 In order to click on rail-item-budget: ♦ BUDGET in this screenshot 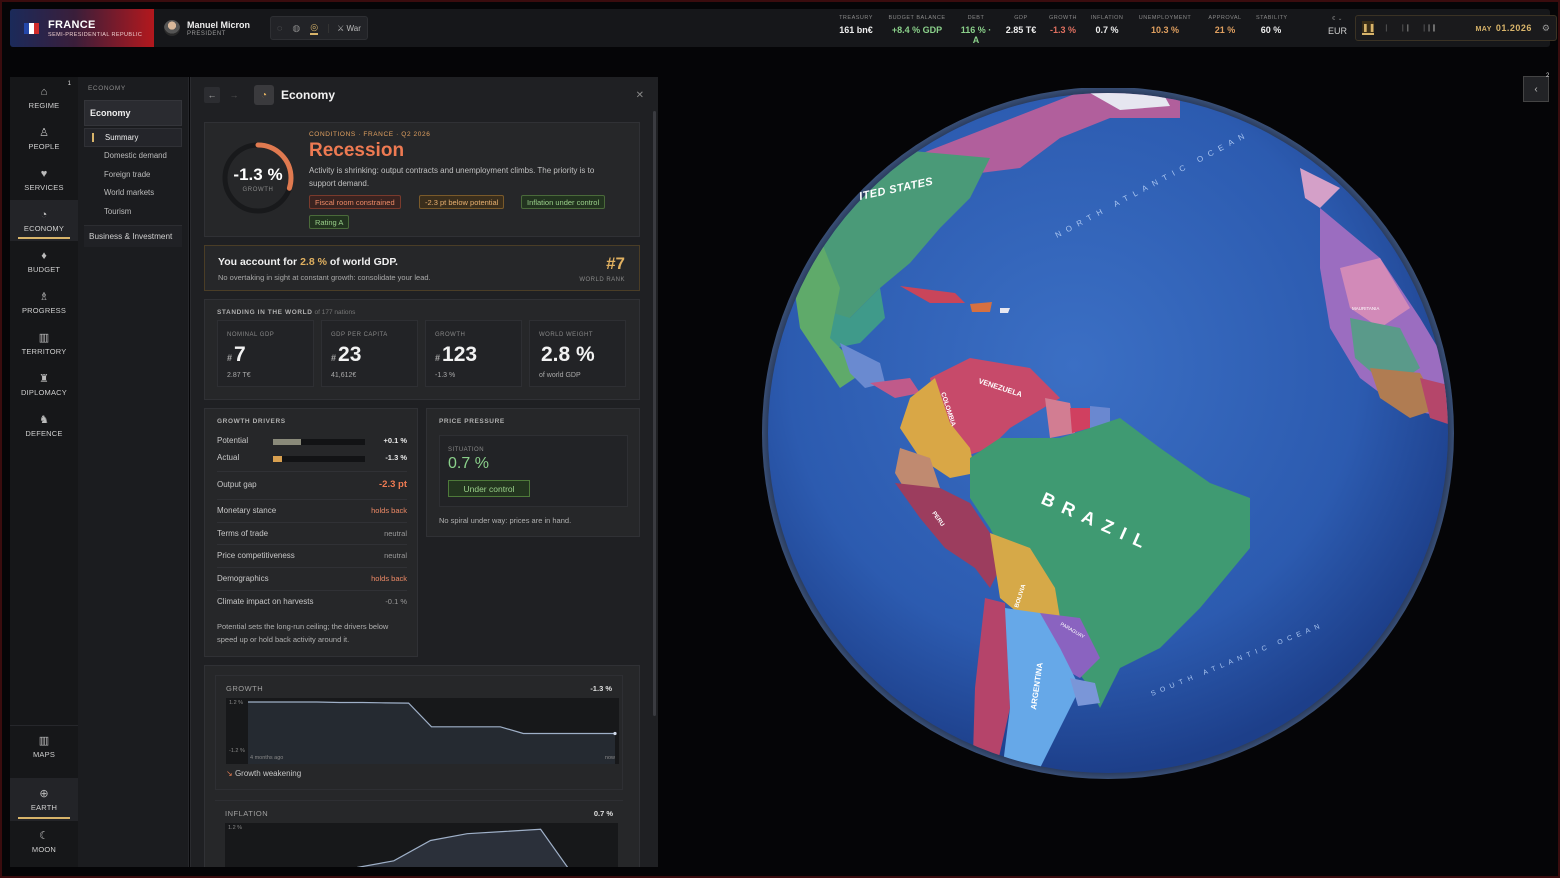, I will do `click(44, 261)`.